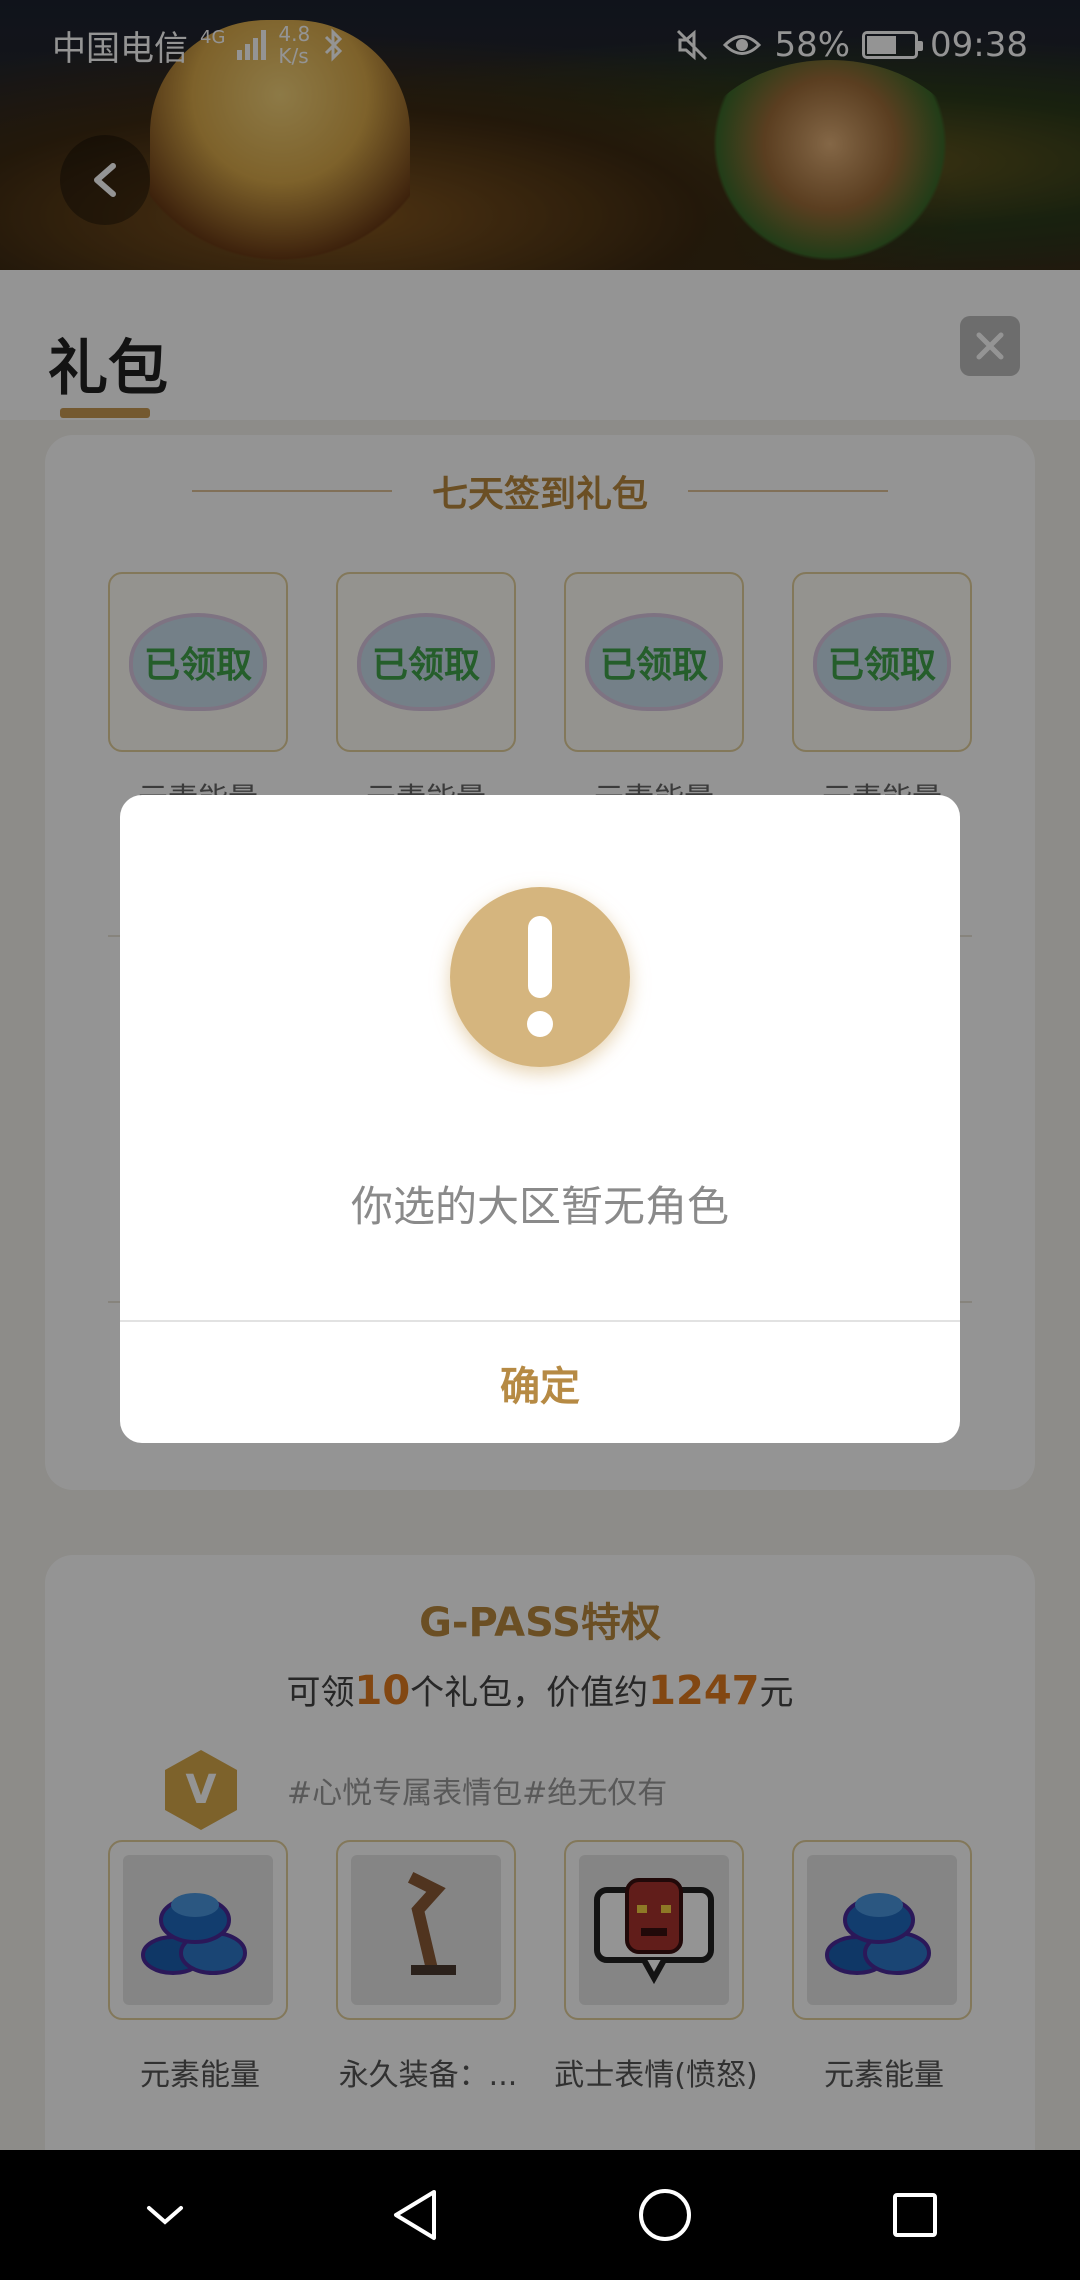 This screenshot has height=2280, width=1080. Describe the element at coordinates (540, 2215) in the screenshot. I see `system-nav-bar` at that location.